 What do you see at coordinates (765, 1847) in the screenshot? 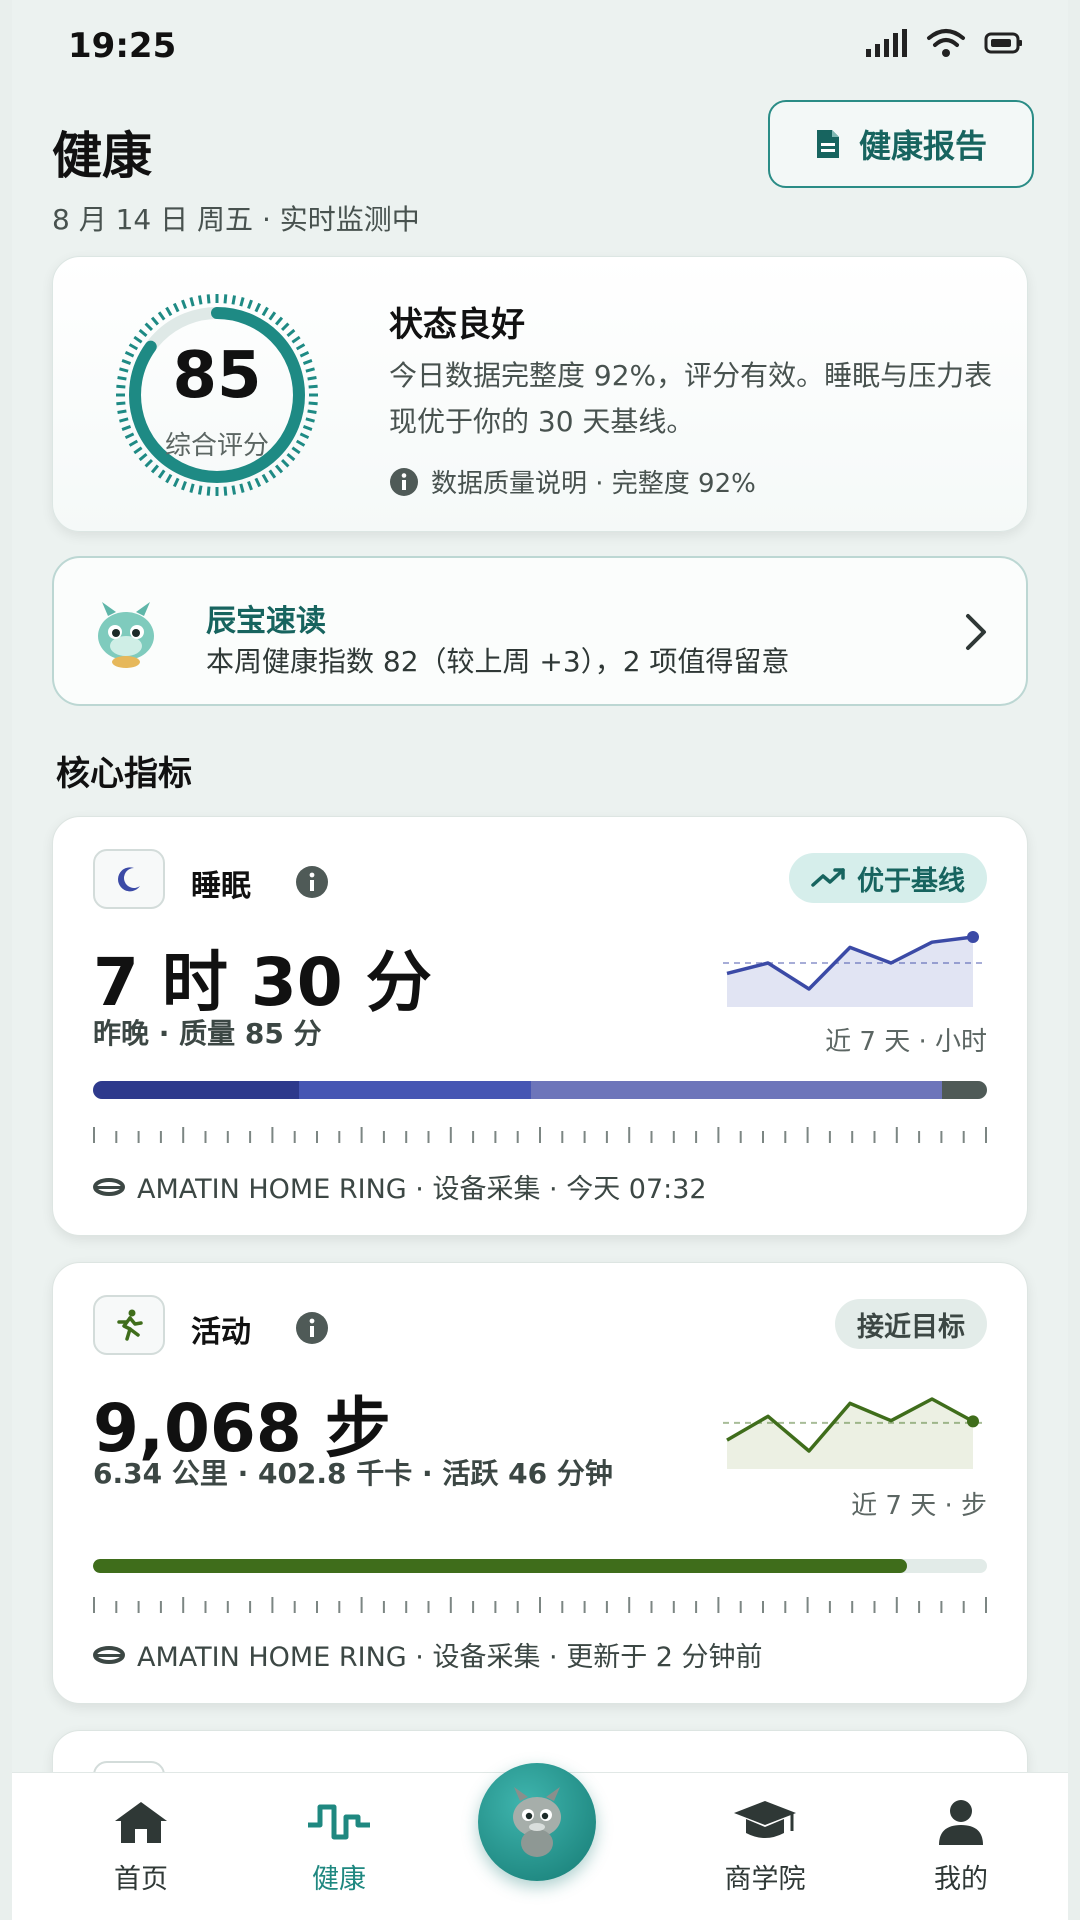
I see `nav-academy: 商学院` at bounding box center [765, 1847].